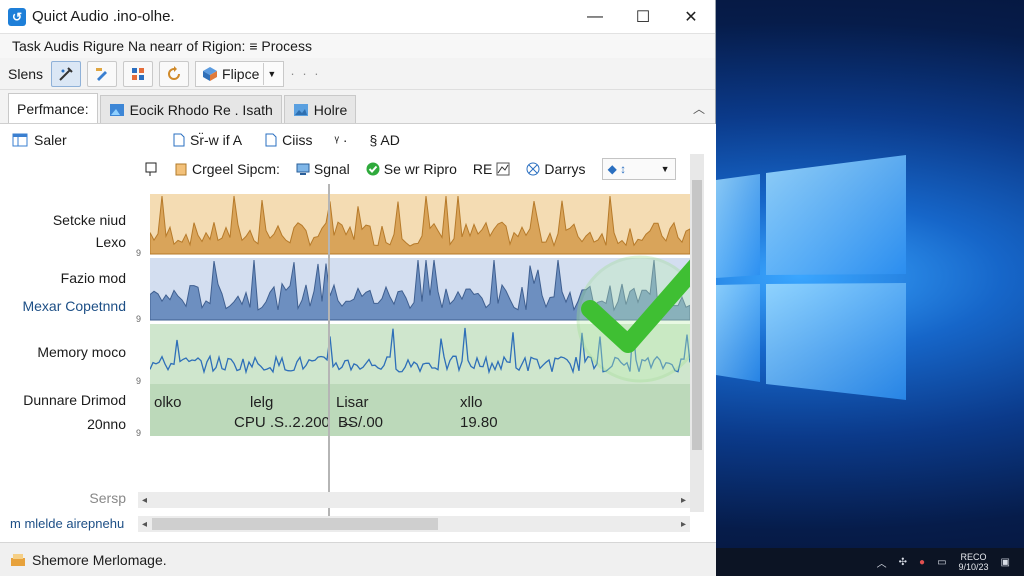 This screenshot has height=576, width=1024. I want to click on chart-icon, so click(503, 169).